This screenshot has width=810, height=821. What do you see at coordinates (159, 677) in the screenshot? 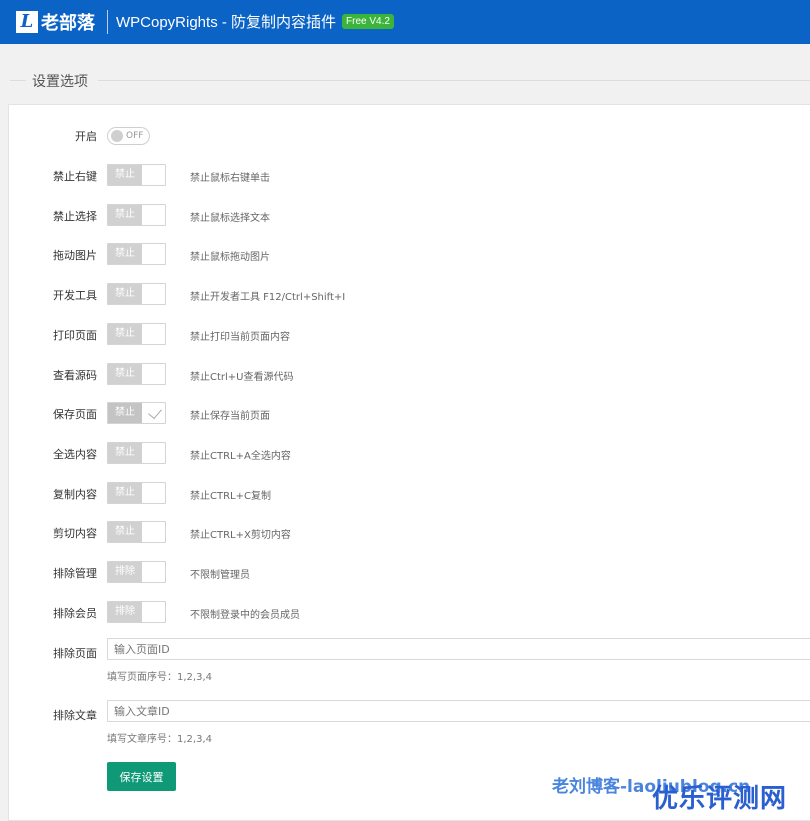
I see `exclude-pages-hint: 填写页面序号：1,2,3,4` at bounding box center [159, 677].